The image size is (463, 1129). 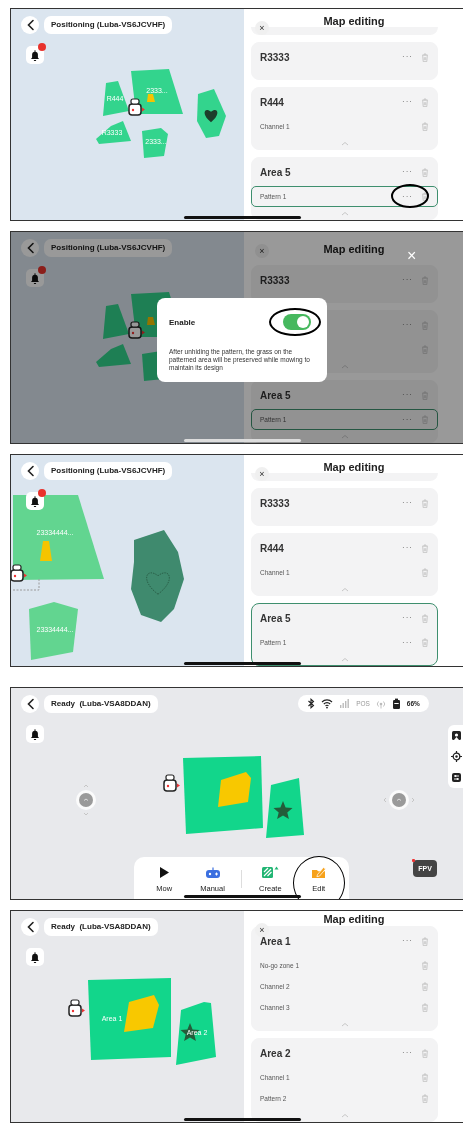 I want to click on dialog-label: Enable, so click(x=182, y=322).